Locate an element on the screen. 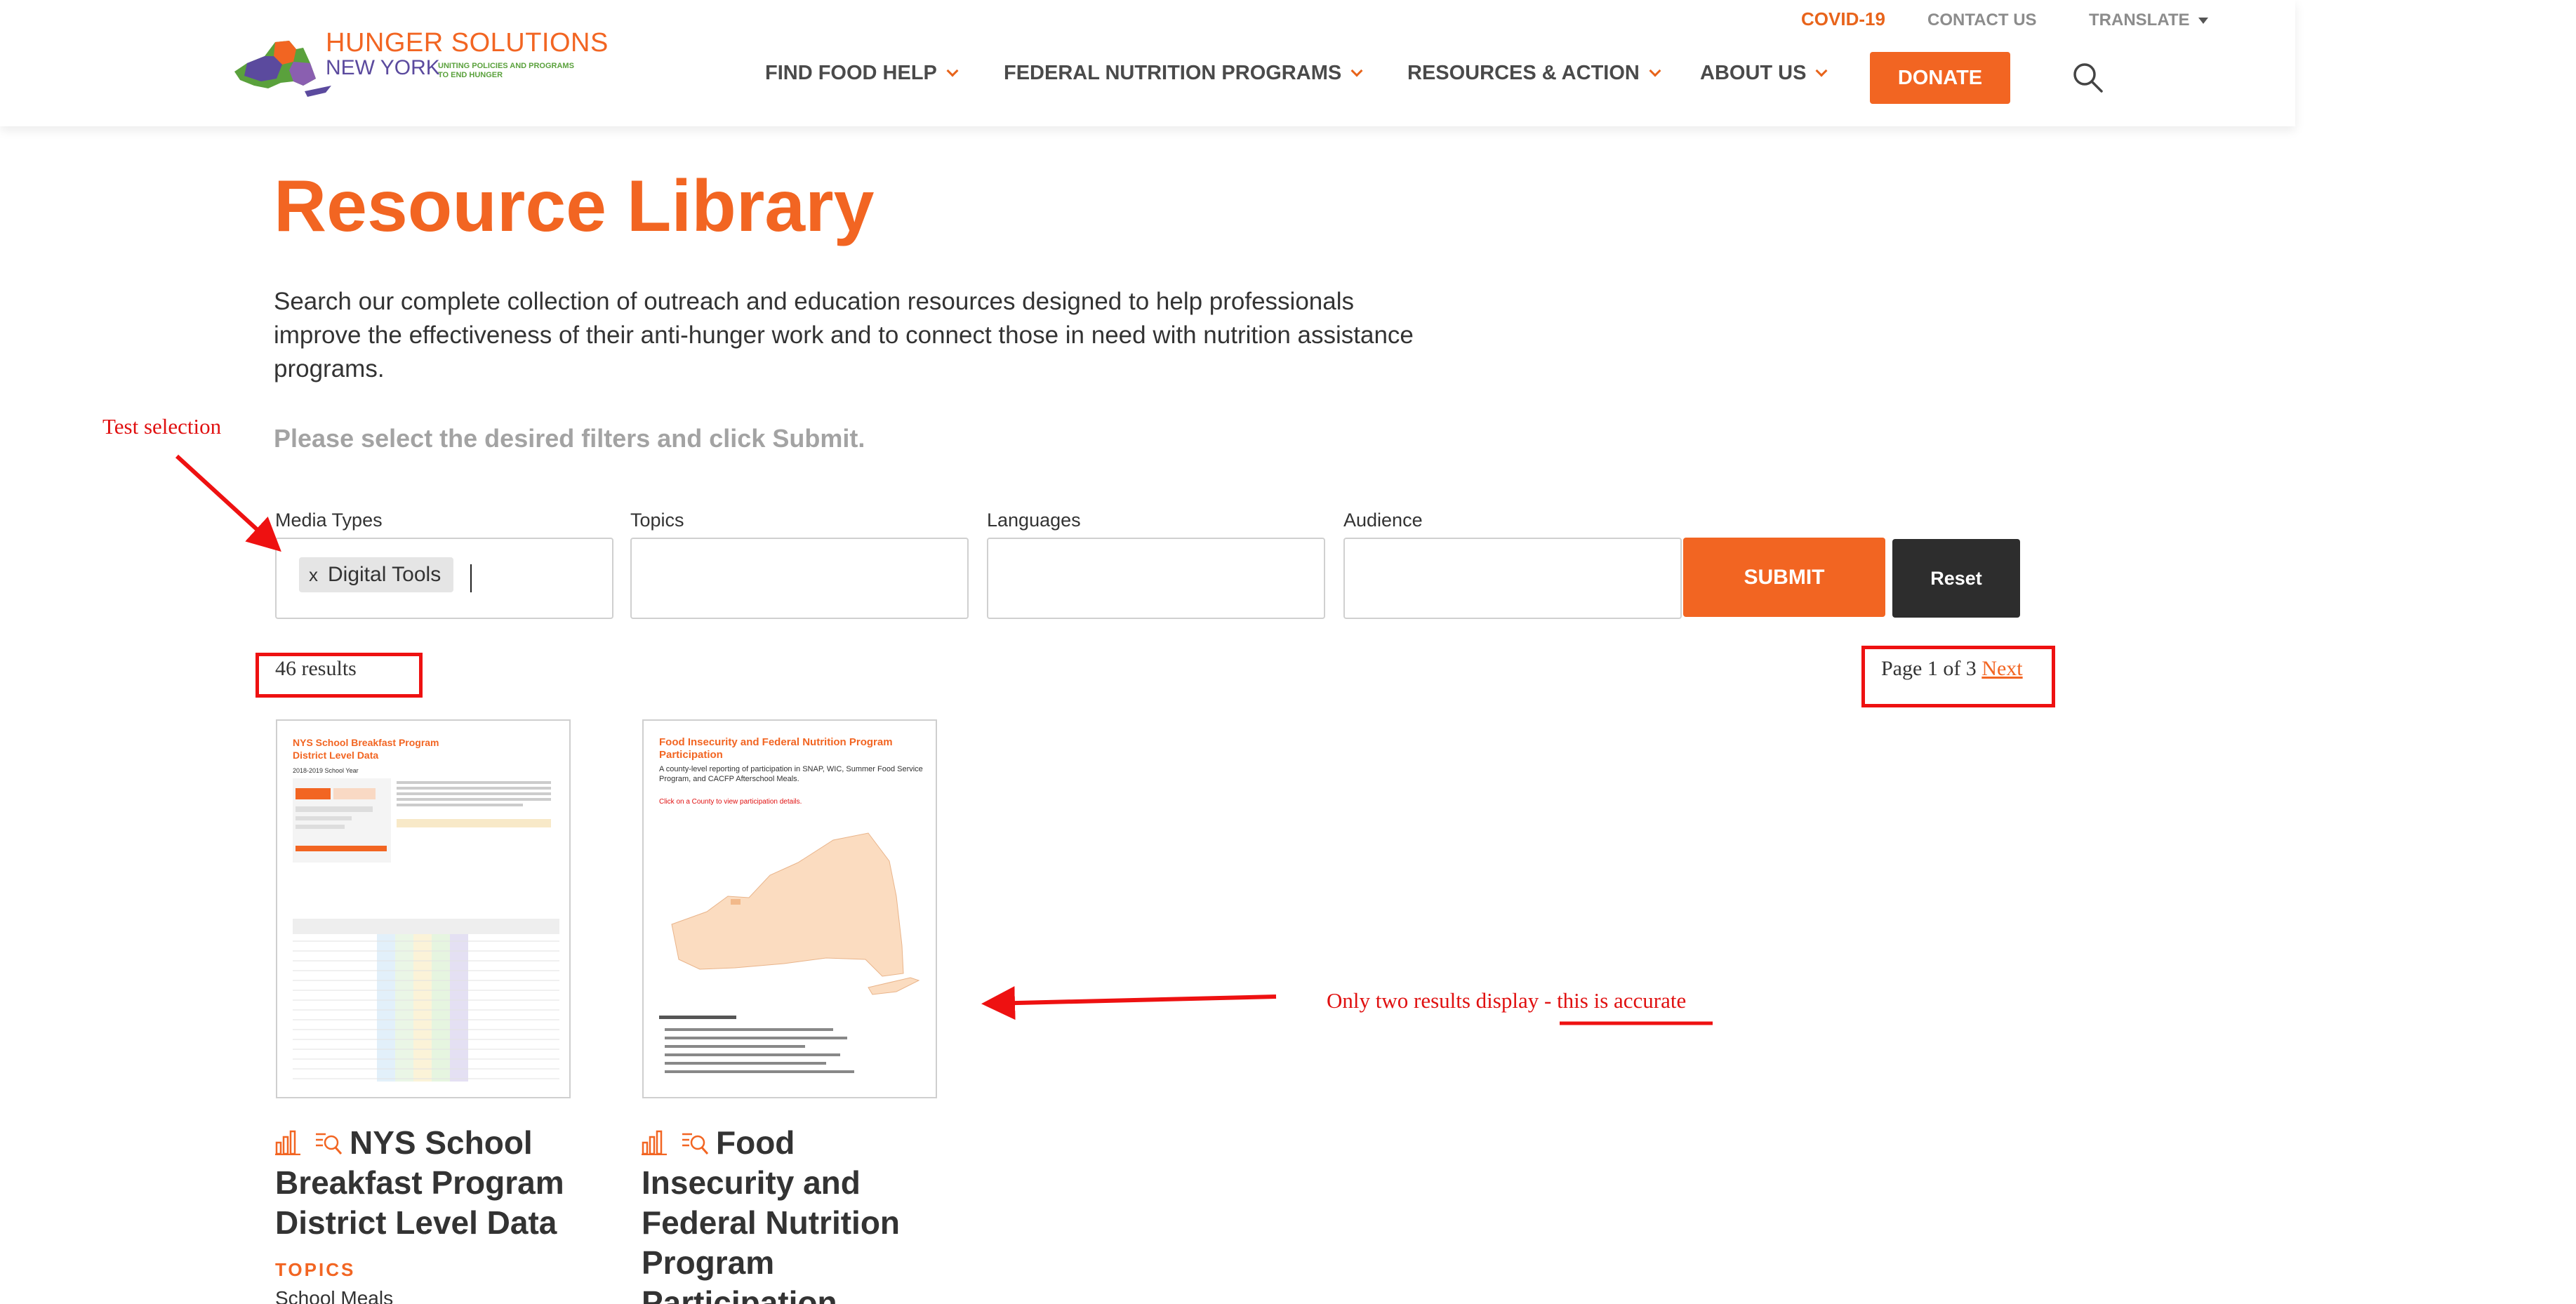  remove-chip-icon: x is located at coordinates (314, 575).